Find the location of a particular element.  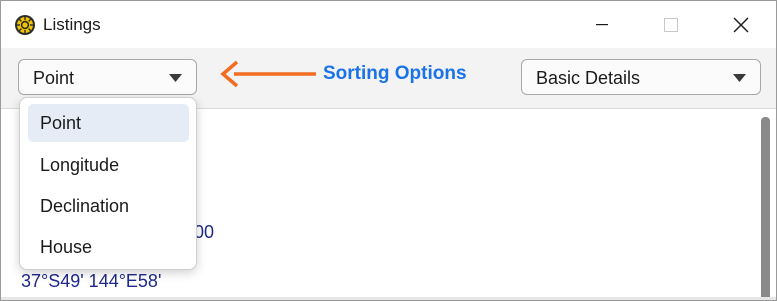

maximize-icon is located at coordinates (671, 24).